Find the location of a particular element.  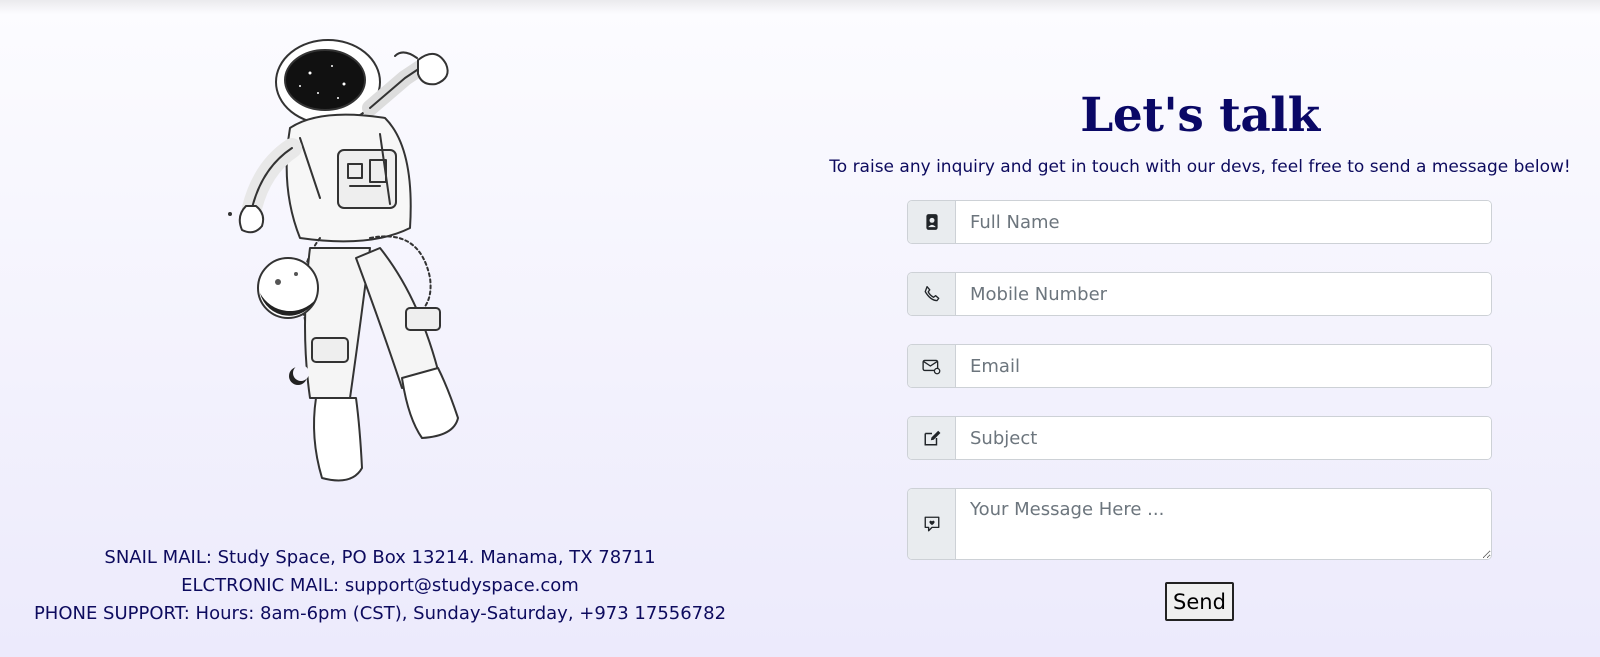

mobile-number-field is located at coordinates (1199, 294).